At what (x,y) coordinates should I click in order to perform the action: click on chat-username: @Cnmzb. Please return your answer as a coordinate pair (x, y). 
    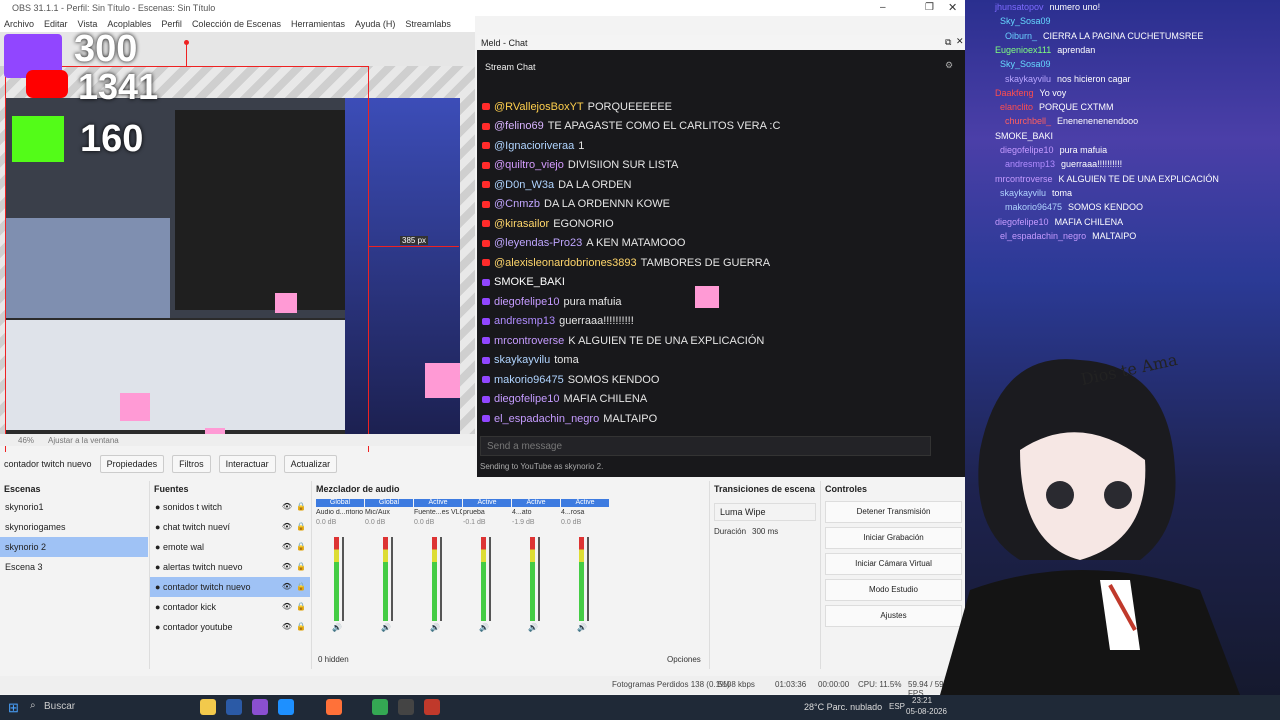
    Looking at the image, I should click on (517, 204).